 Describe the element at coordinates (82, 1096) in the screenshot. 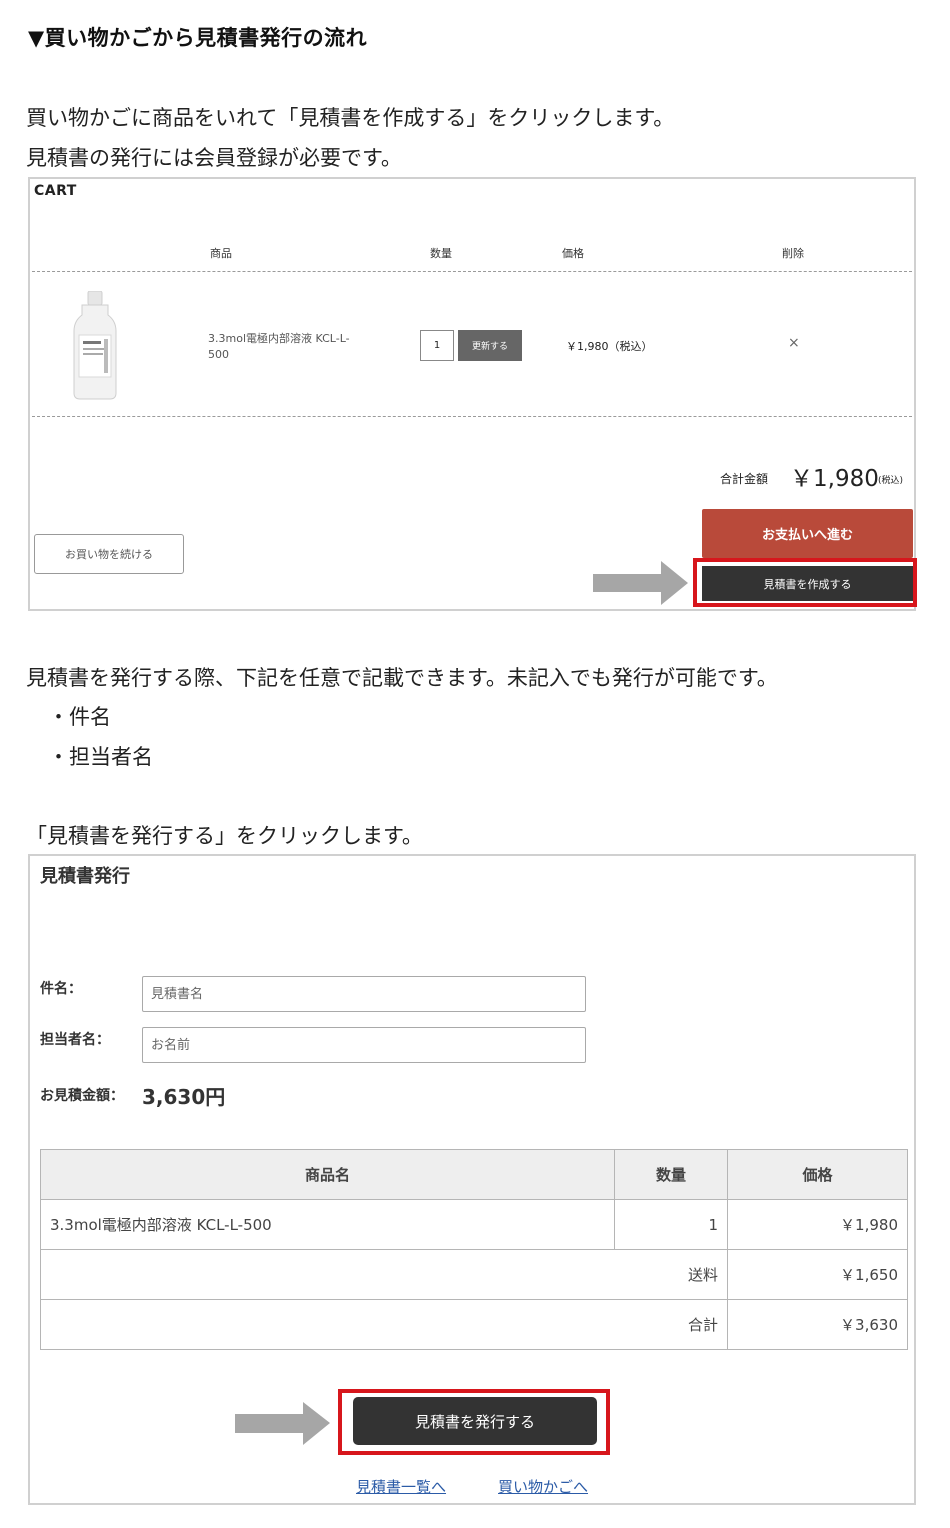

I see `estimate-amount-label: お見積金額：` at that location.